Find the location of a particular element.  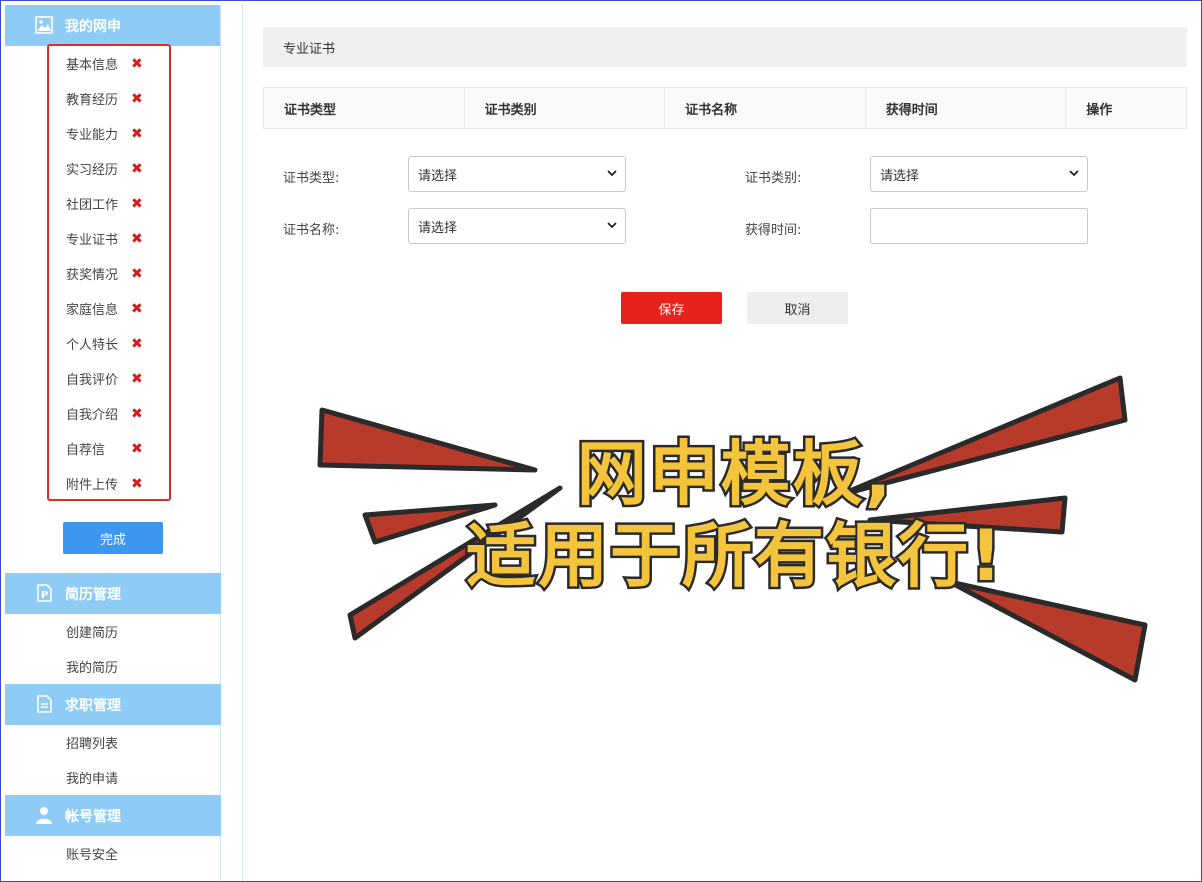

sidebar-apply-item: 基本信息 ✖ is located at coordinates (112, 63).